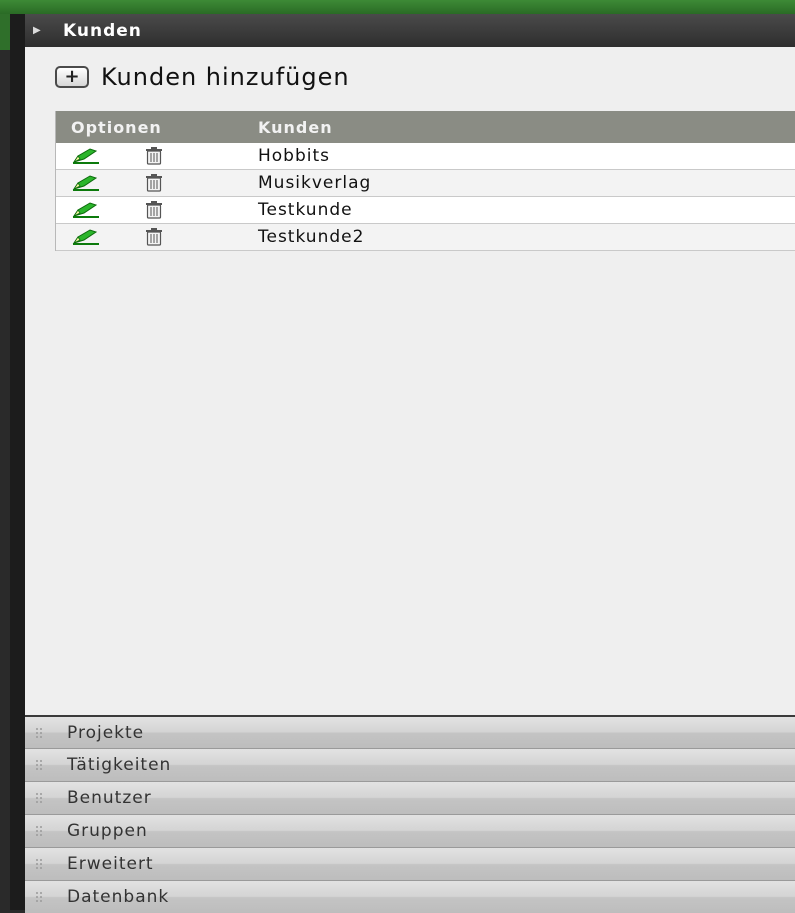 The width and height of the screenshot is (795, 913). Describe the element at coordinates (425, 127) in the screenshot. I see `table-header: Optionen Kunden` at that location.